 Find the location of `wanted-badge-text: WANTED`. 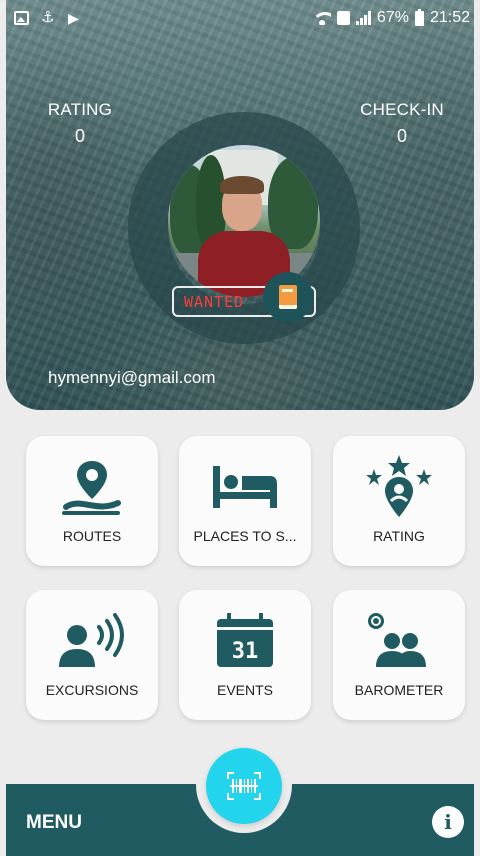

wanted-badge-text: WANTED is located at coordinates (214, 302).